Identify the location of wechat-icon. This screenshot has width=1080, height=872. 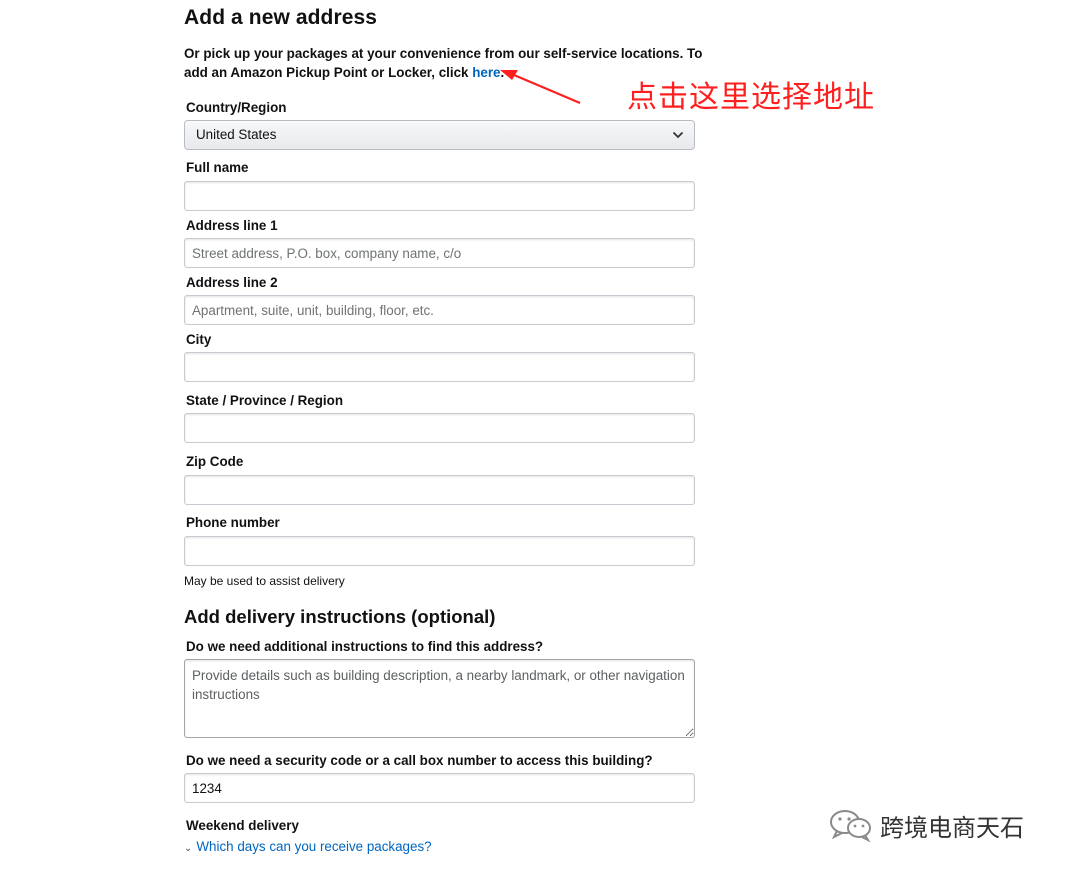
(850, 826).